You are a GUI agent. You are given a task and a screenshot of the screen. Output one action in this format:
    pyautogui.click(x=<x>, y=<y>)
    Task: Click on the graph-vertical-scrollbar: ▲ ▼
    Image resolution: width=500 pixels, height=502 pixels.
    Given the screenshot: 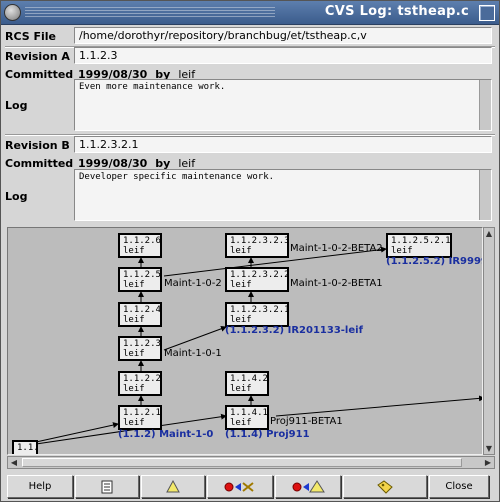 What is the action you would take?
    pyautogui.click(x=489, y=341)
    